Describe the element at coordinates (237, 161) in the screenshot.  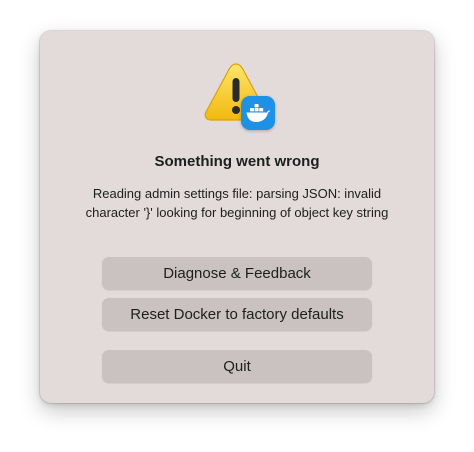
I see `dialog-title: Something went wrong` at that location.